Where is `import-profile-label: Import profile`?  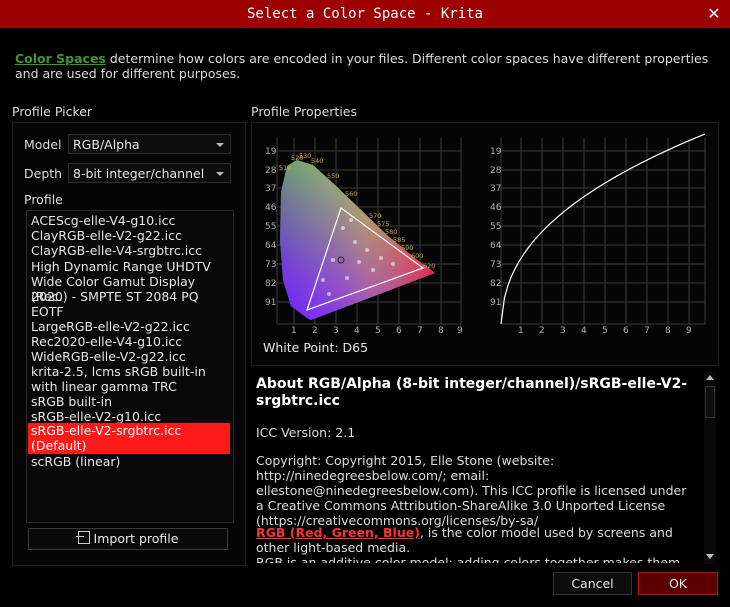
import-profile-label: Import profile is located at coordinates (136, 538).